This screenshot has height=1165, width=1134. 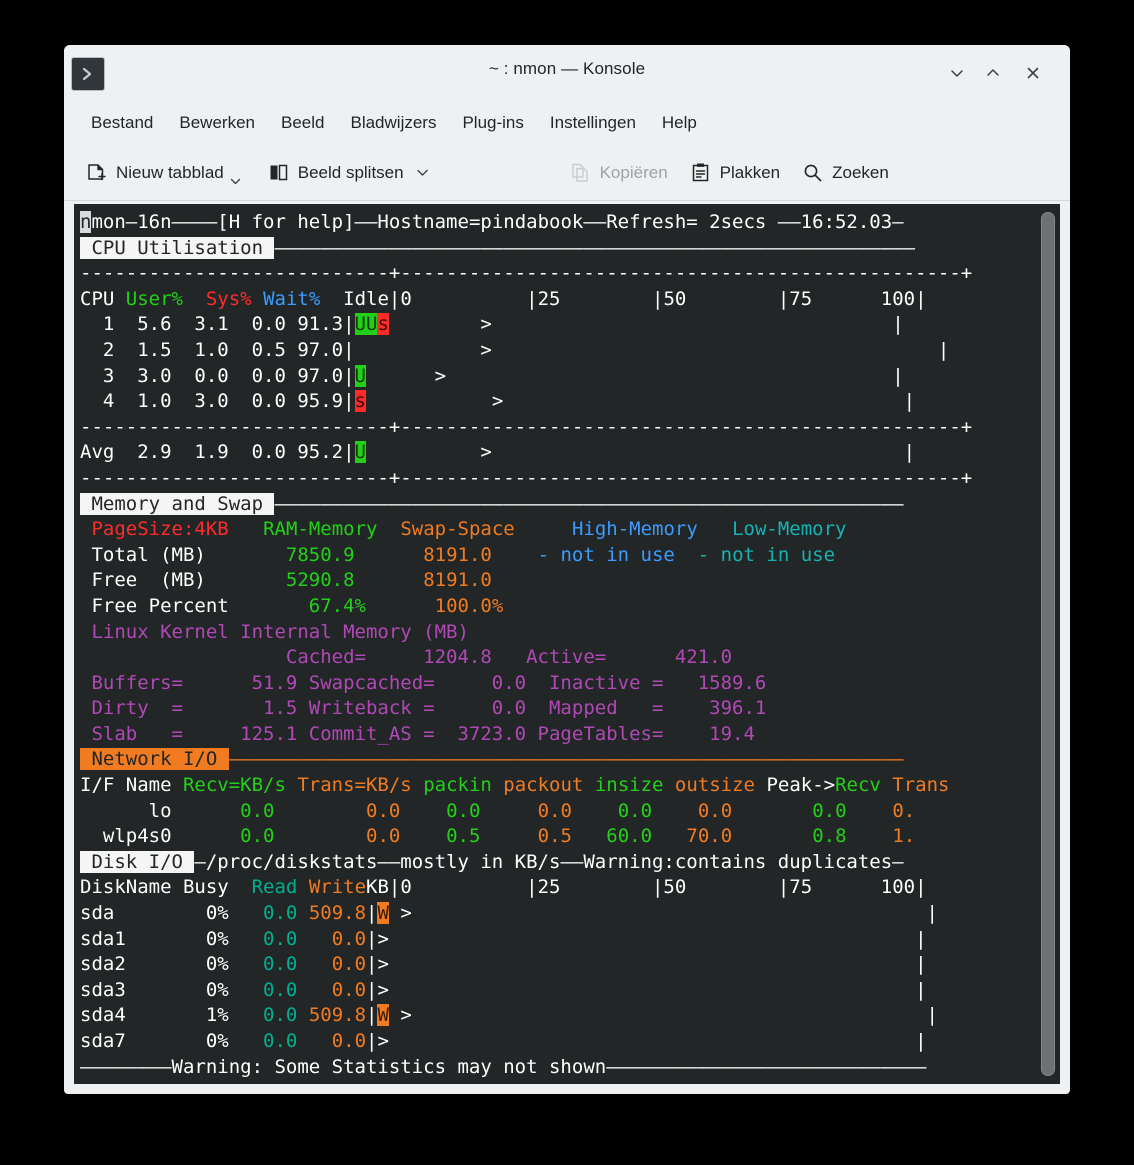 What do you see at coordinates (509, 1015) in the screenshot?
I see `disk-row-sda4: sda4 1% 0.0 509.8|W > |` at bounding box center [509, 1015].